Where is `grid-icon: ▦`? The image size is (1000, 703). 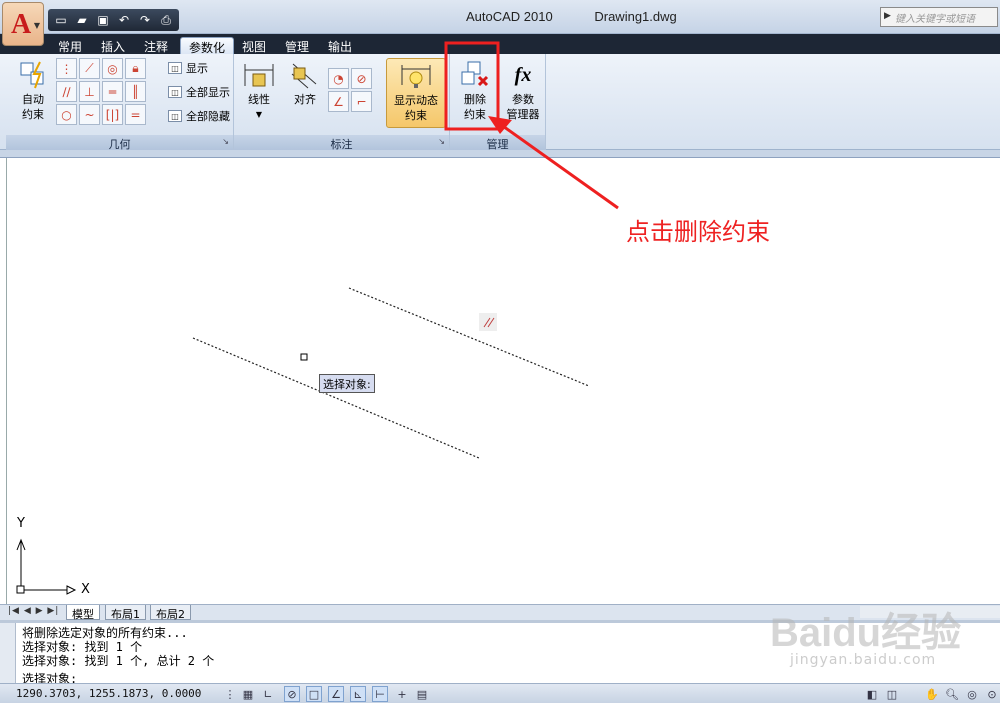 grid-icon: ▦ is located at coordinates (248, 694).